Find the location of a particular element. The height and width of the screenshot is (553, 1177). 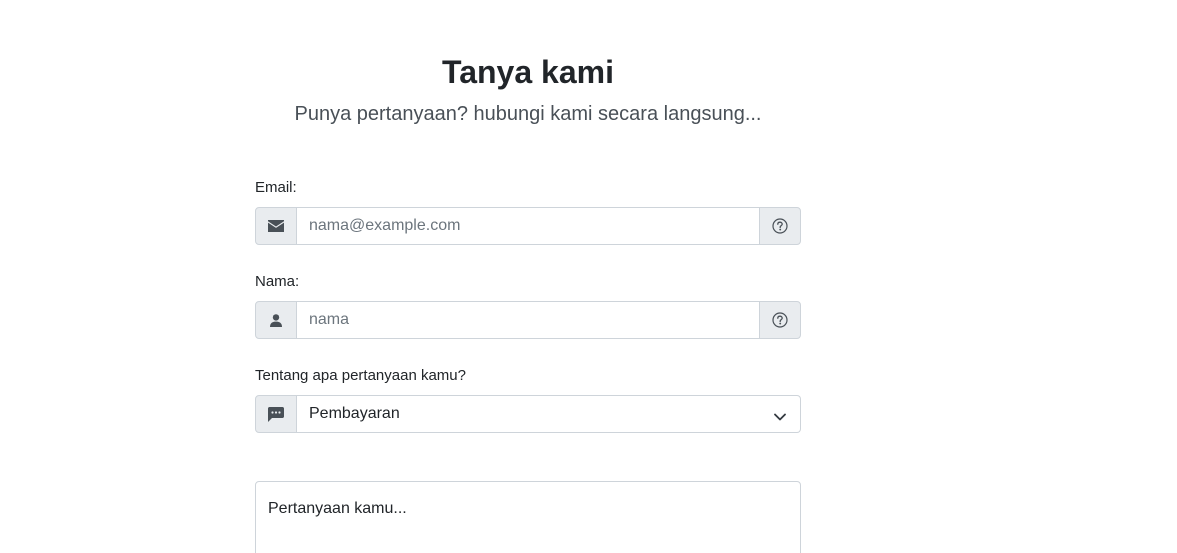

topic-selected-value: Pembayaran is located at coordinates (354, 413).